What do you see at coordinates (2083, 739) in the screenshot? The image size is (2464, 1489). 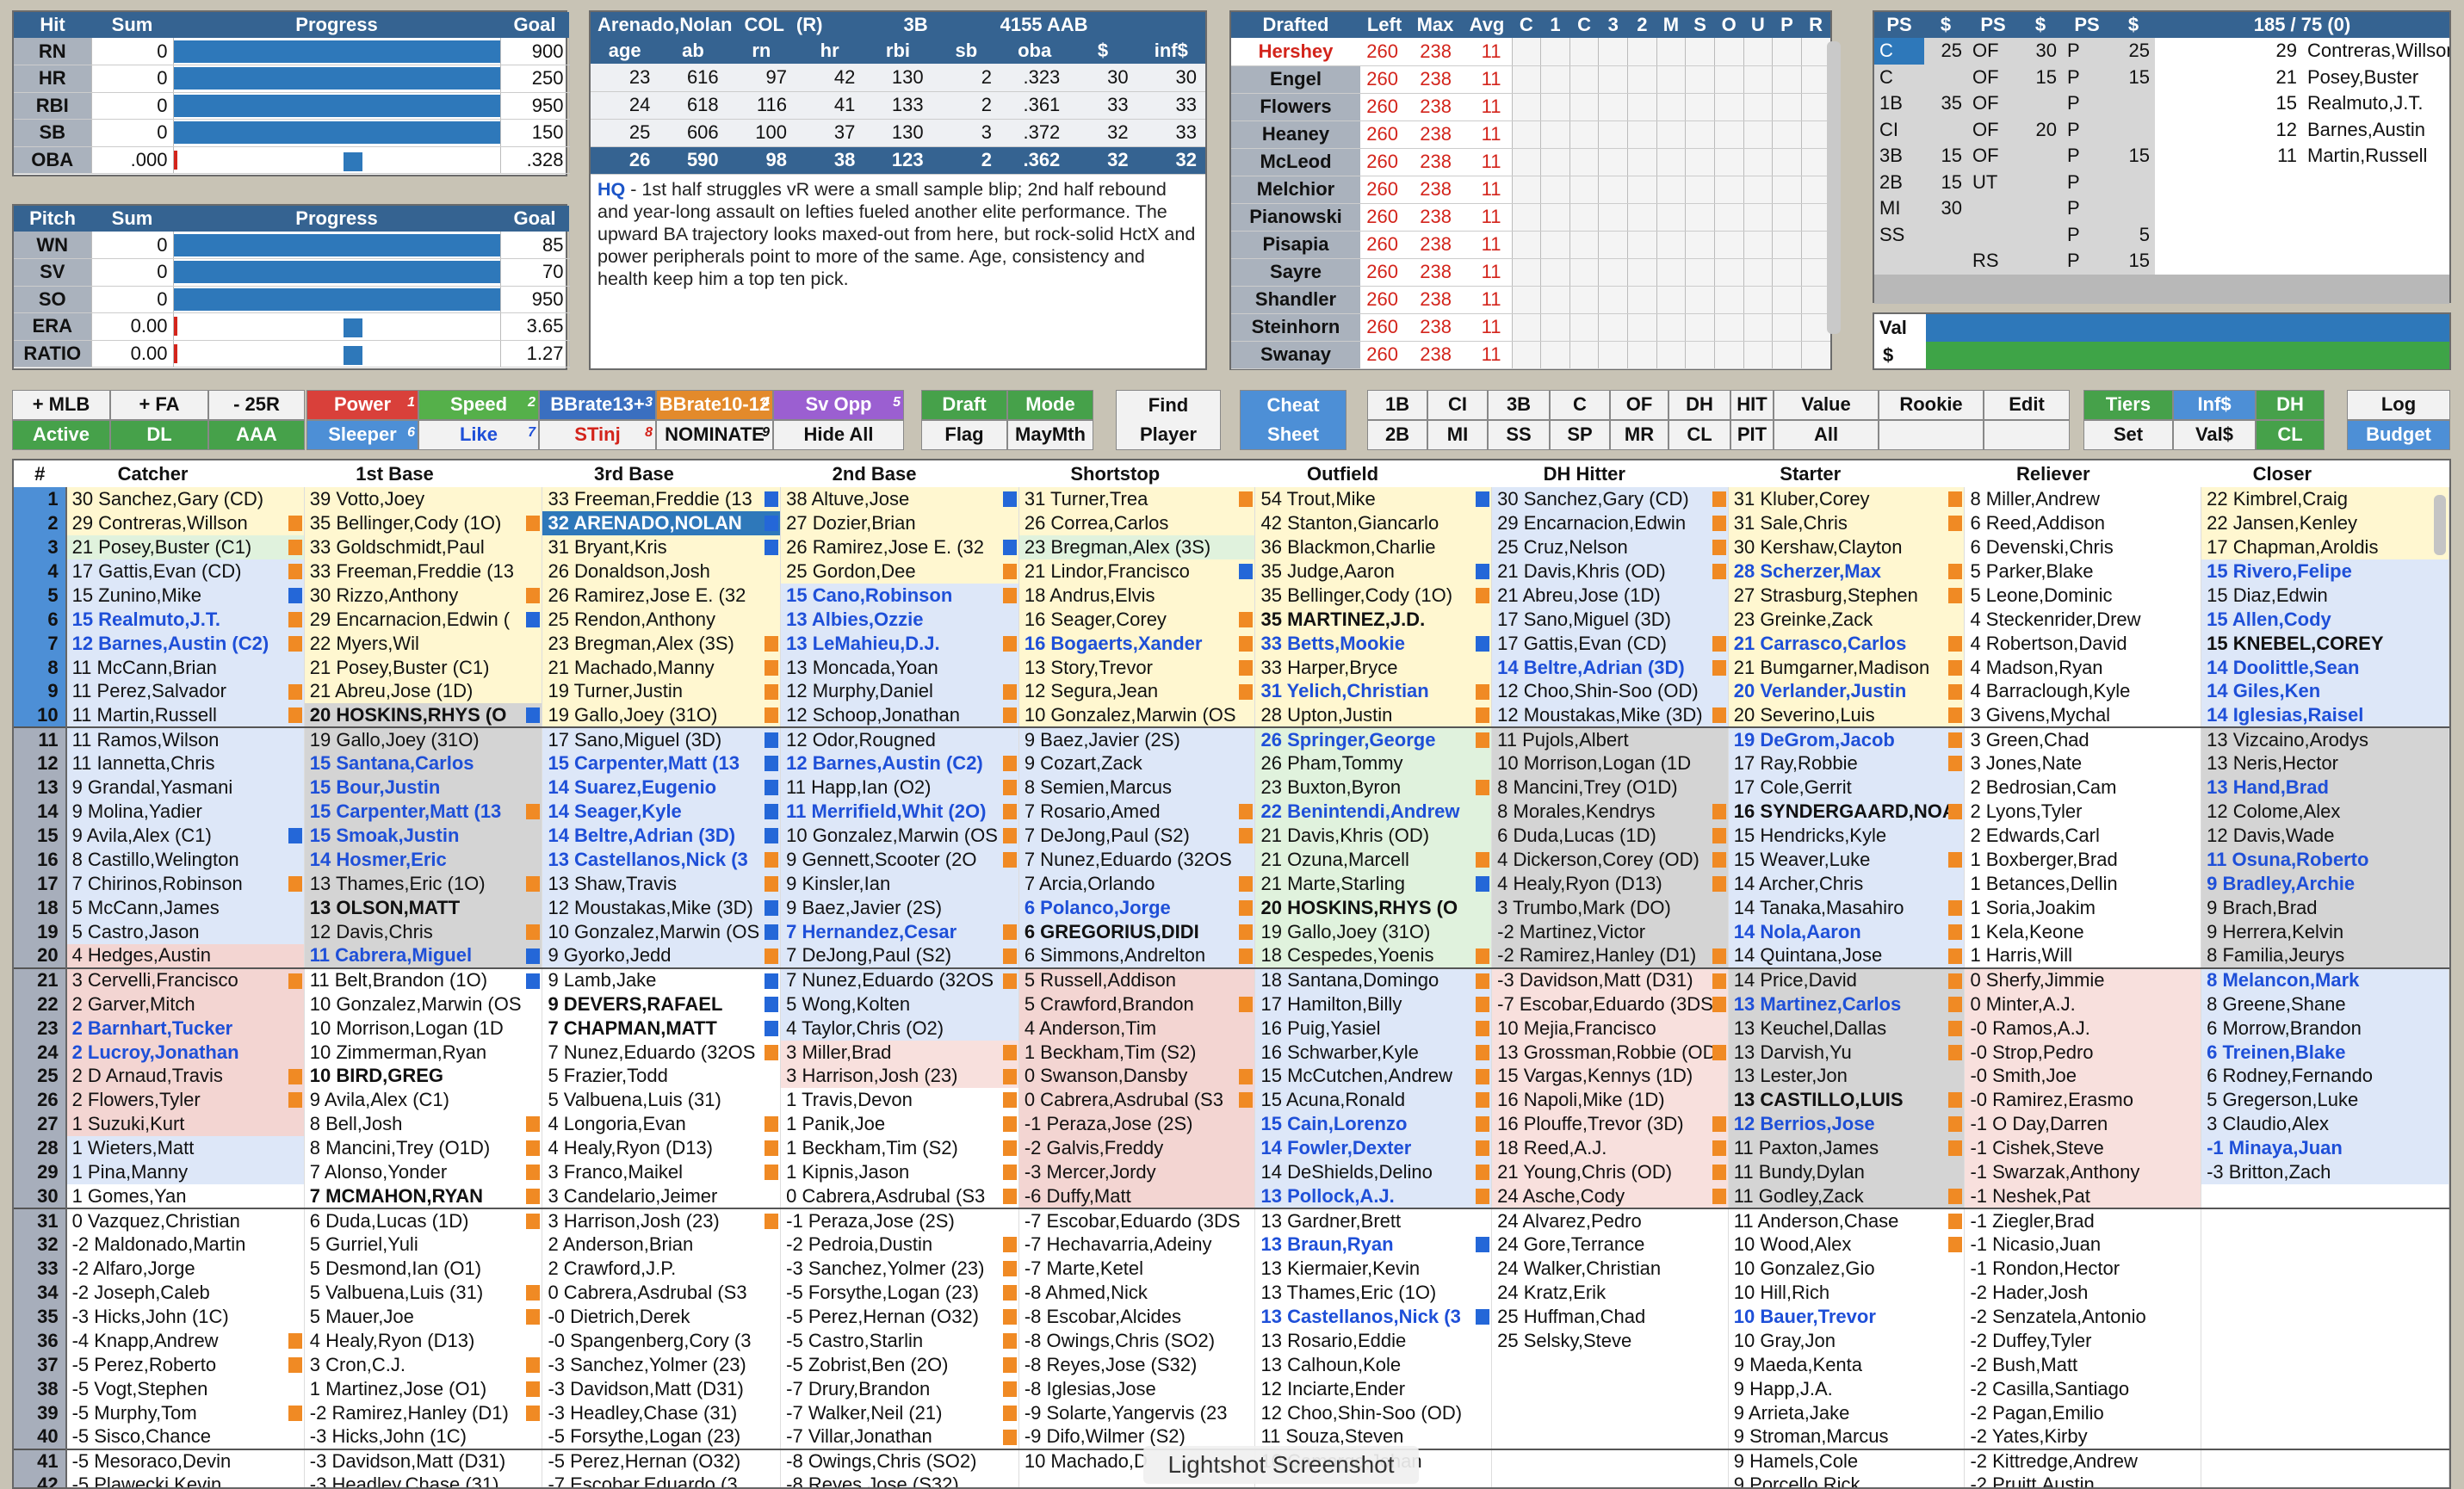 I see `player-cell: 3 Green,Chad` at bounding box center [2083, 739].